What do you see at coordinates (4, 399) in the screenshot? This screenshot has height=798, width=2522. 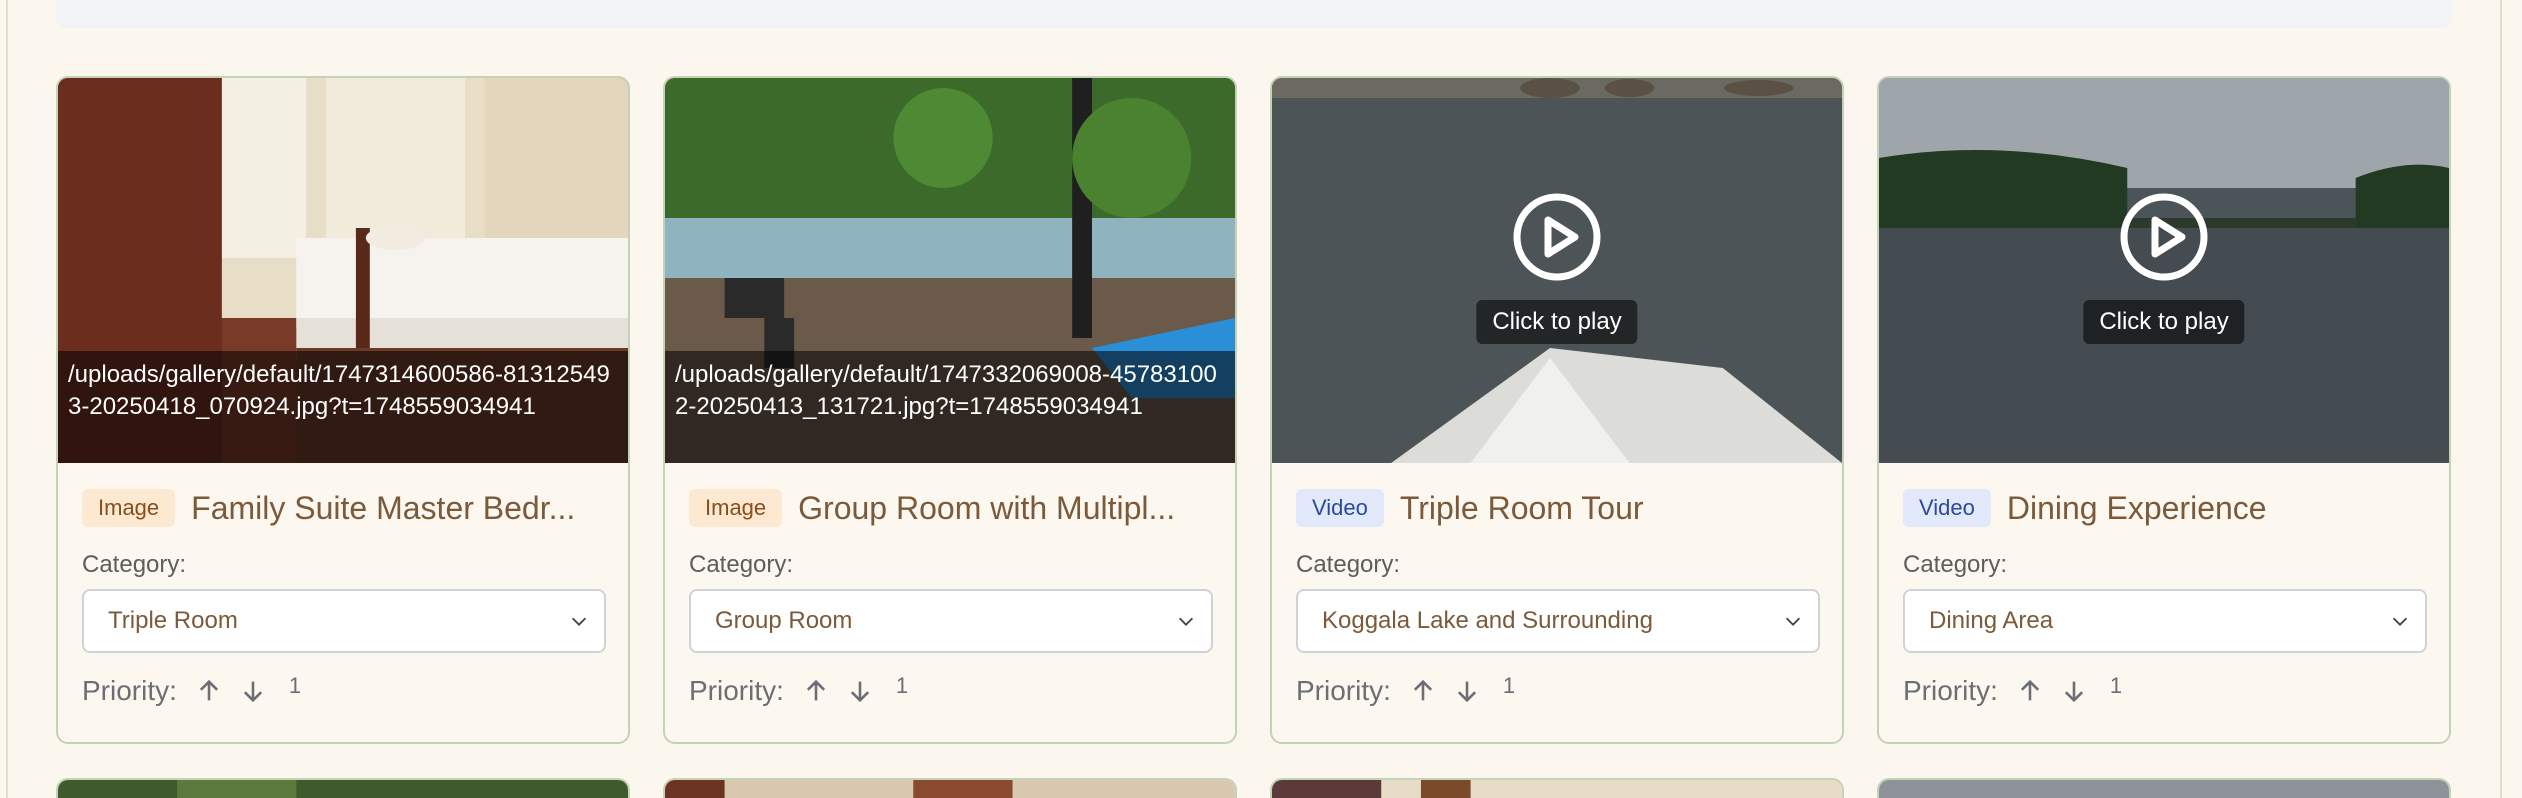 I see `page-frame-left` at bounding box center [4, 399].